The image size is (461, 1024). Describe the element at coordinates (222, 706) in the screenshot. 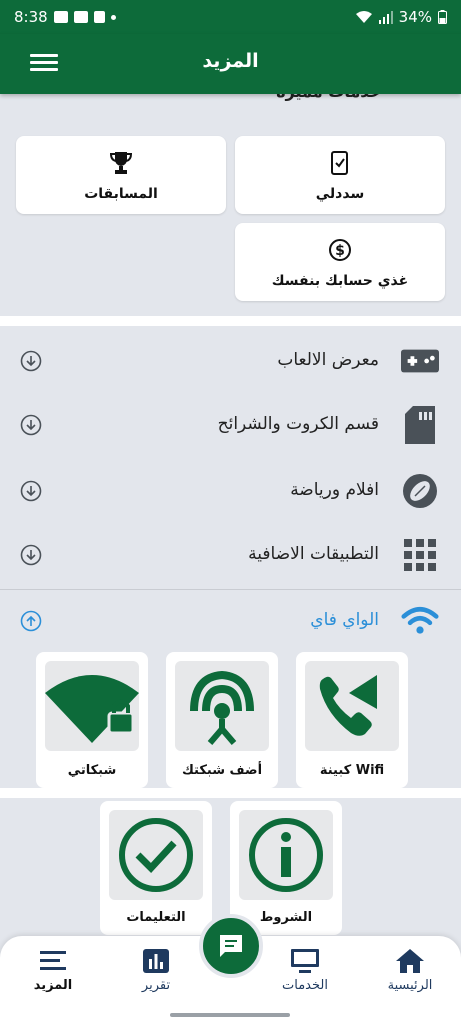

I see `antenna-icon` at that location.